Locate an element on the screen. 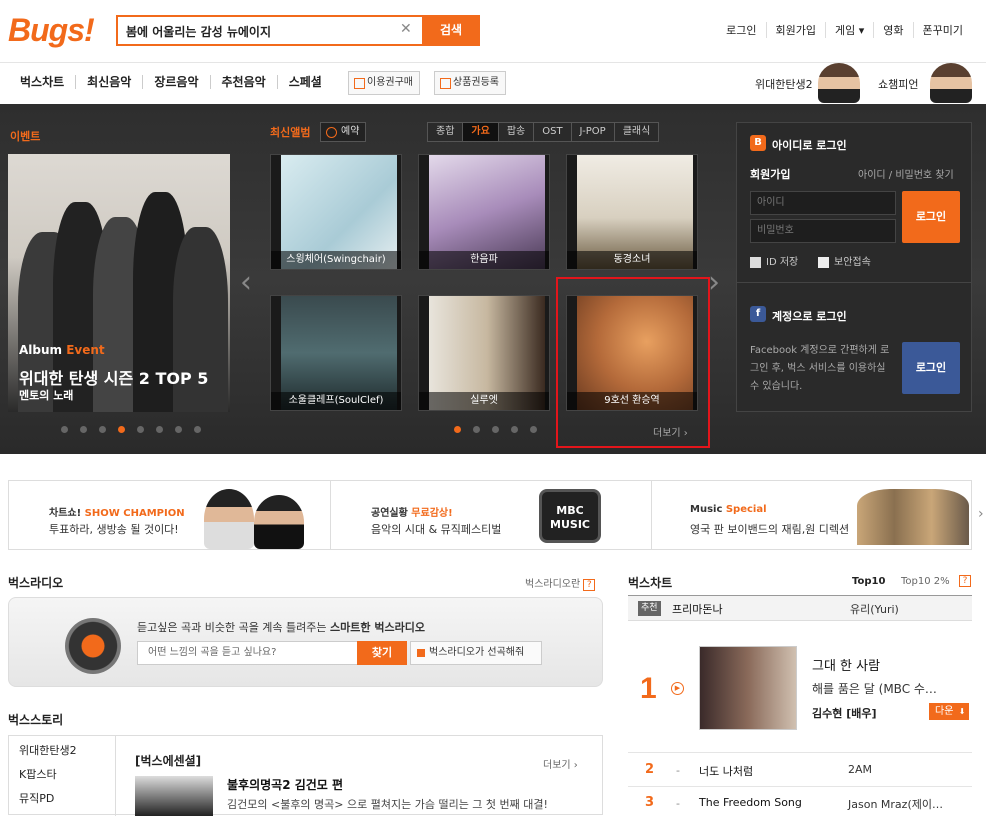  save-id-checkbox: ID 저장 is located at coordinates (774, 260).